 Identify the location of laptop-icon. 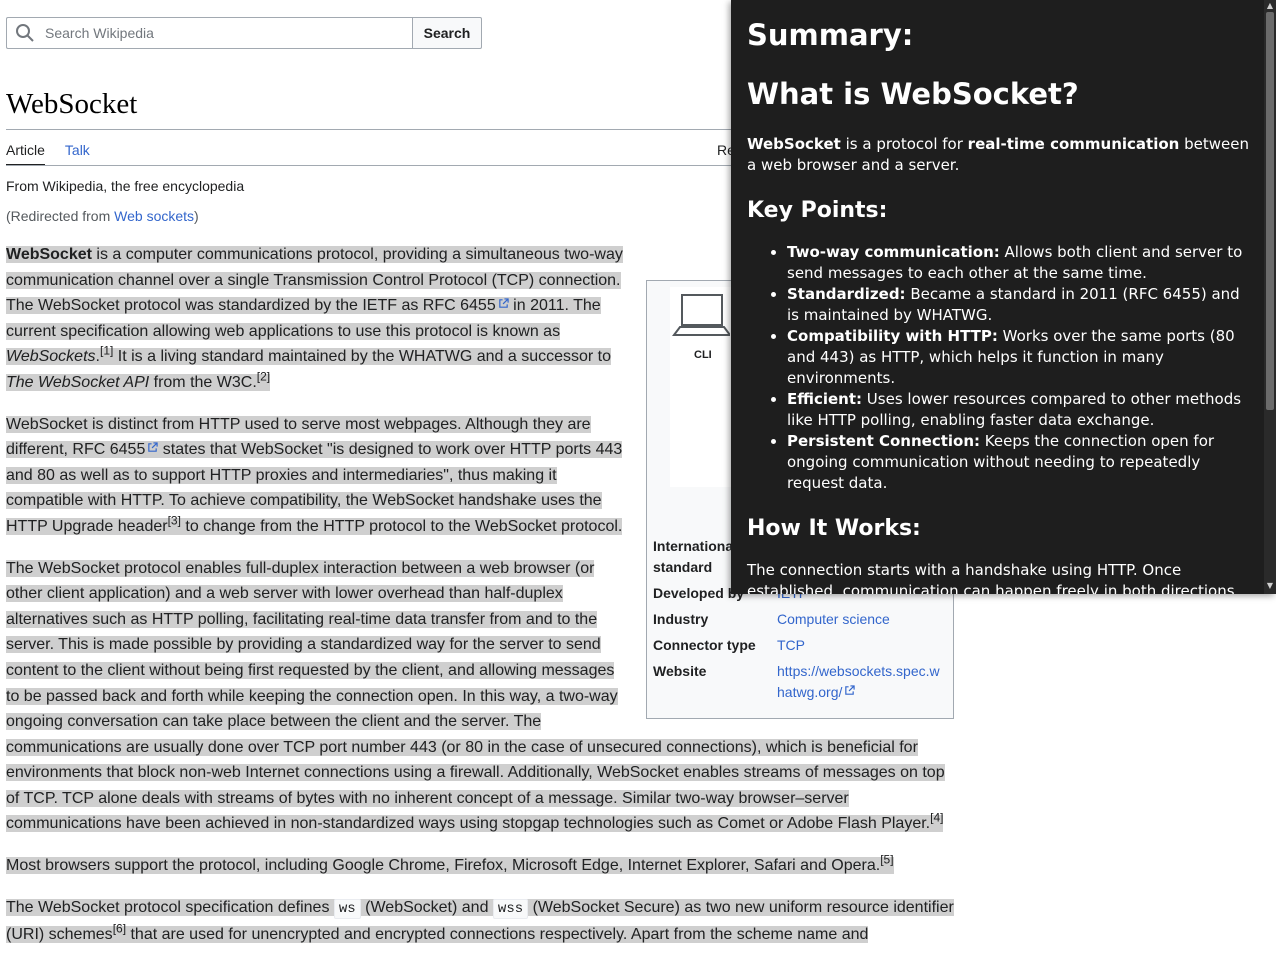
(701, 315).